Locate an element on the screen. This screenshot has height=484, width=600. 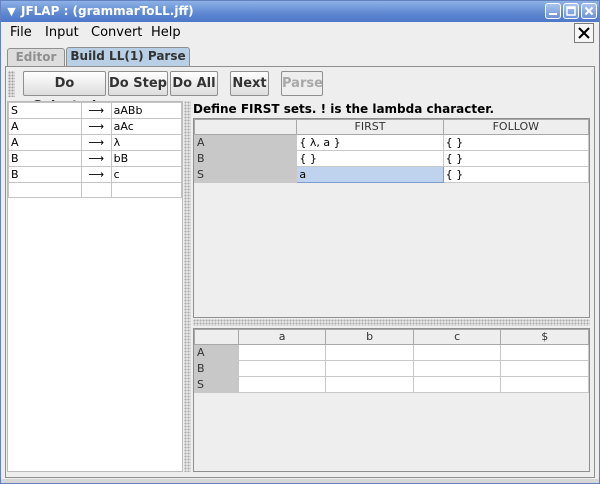
production-rhs: c is located at coordinates (146, 174).